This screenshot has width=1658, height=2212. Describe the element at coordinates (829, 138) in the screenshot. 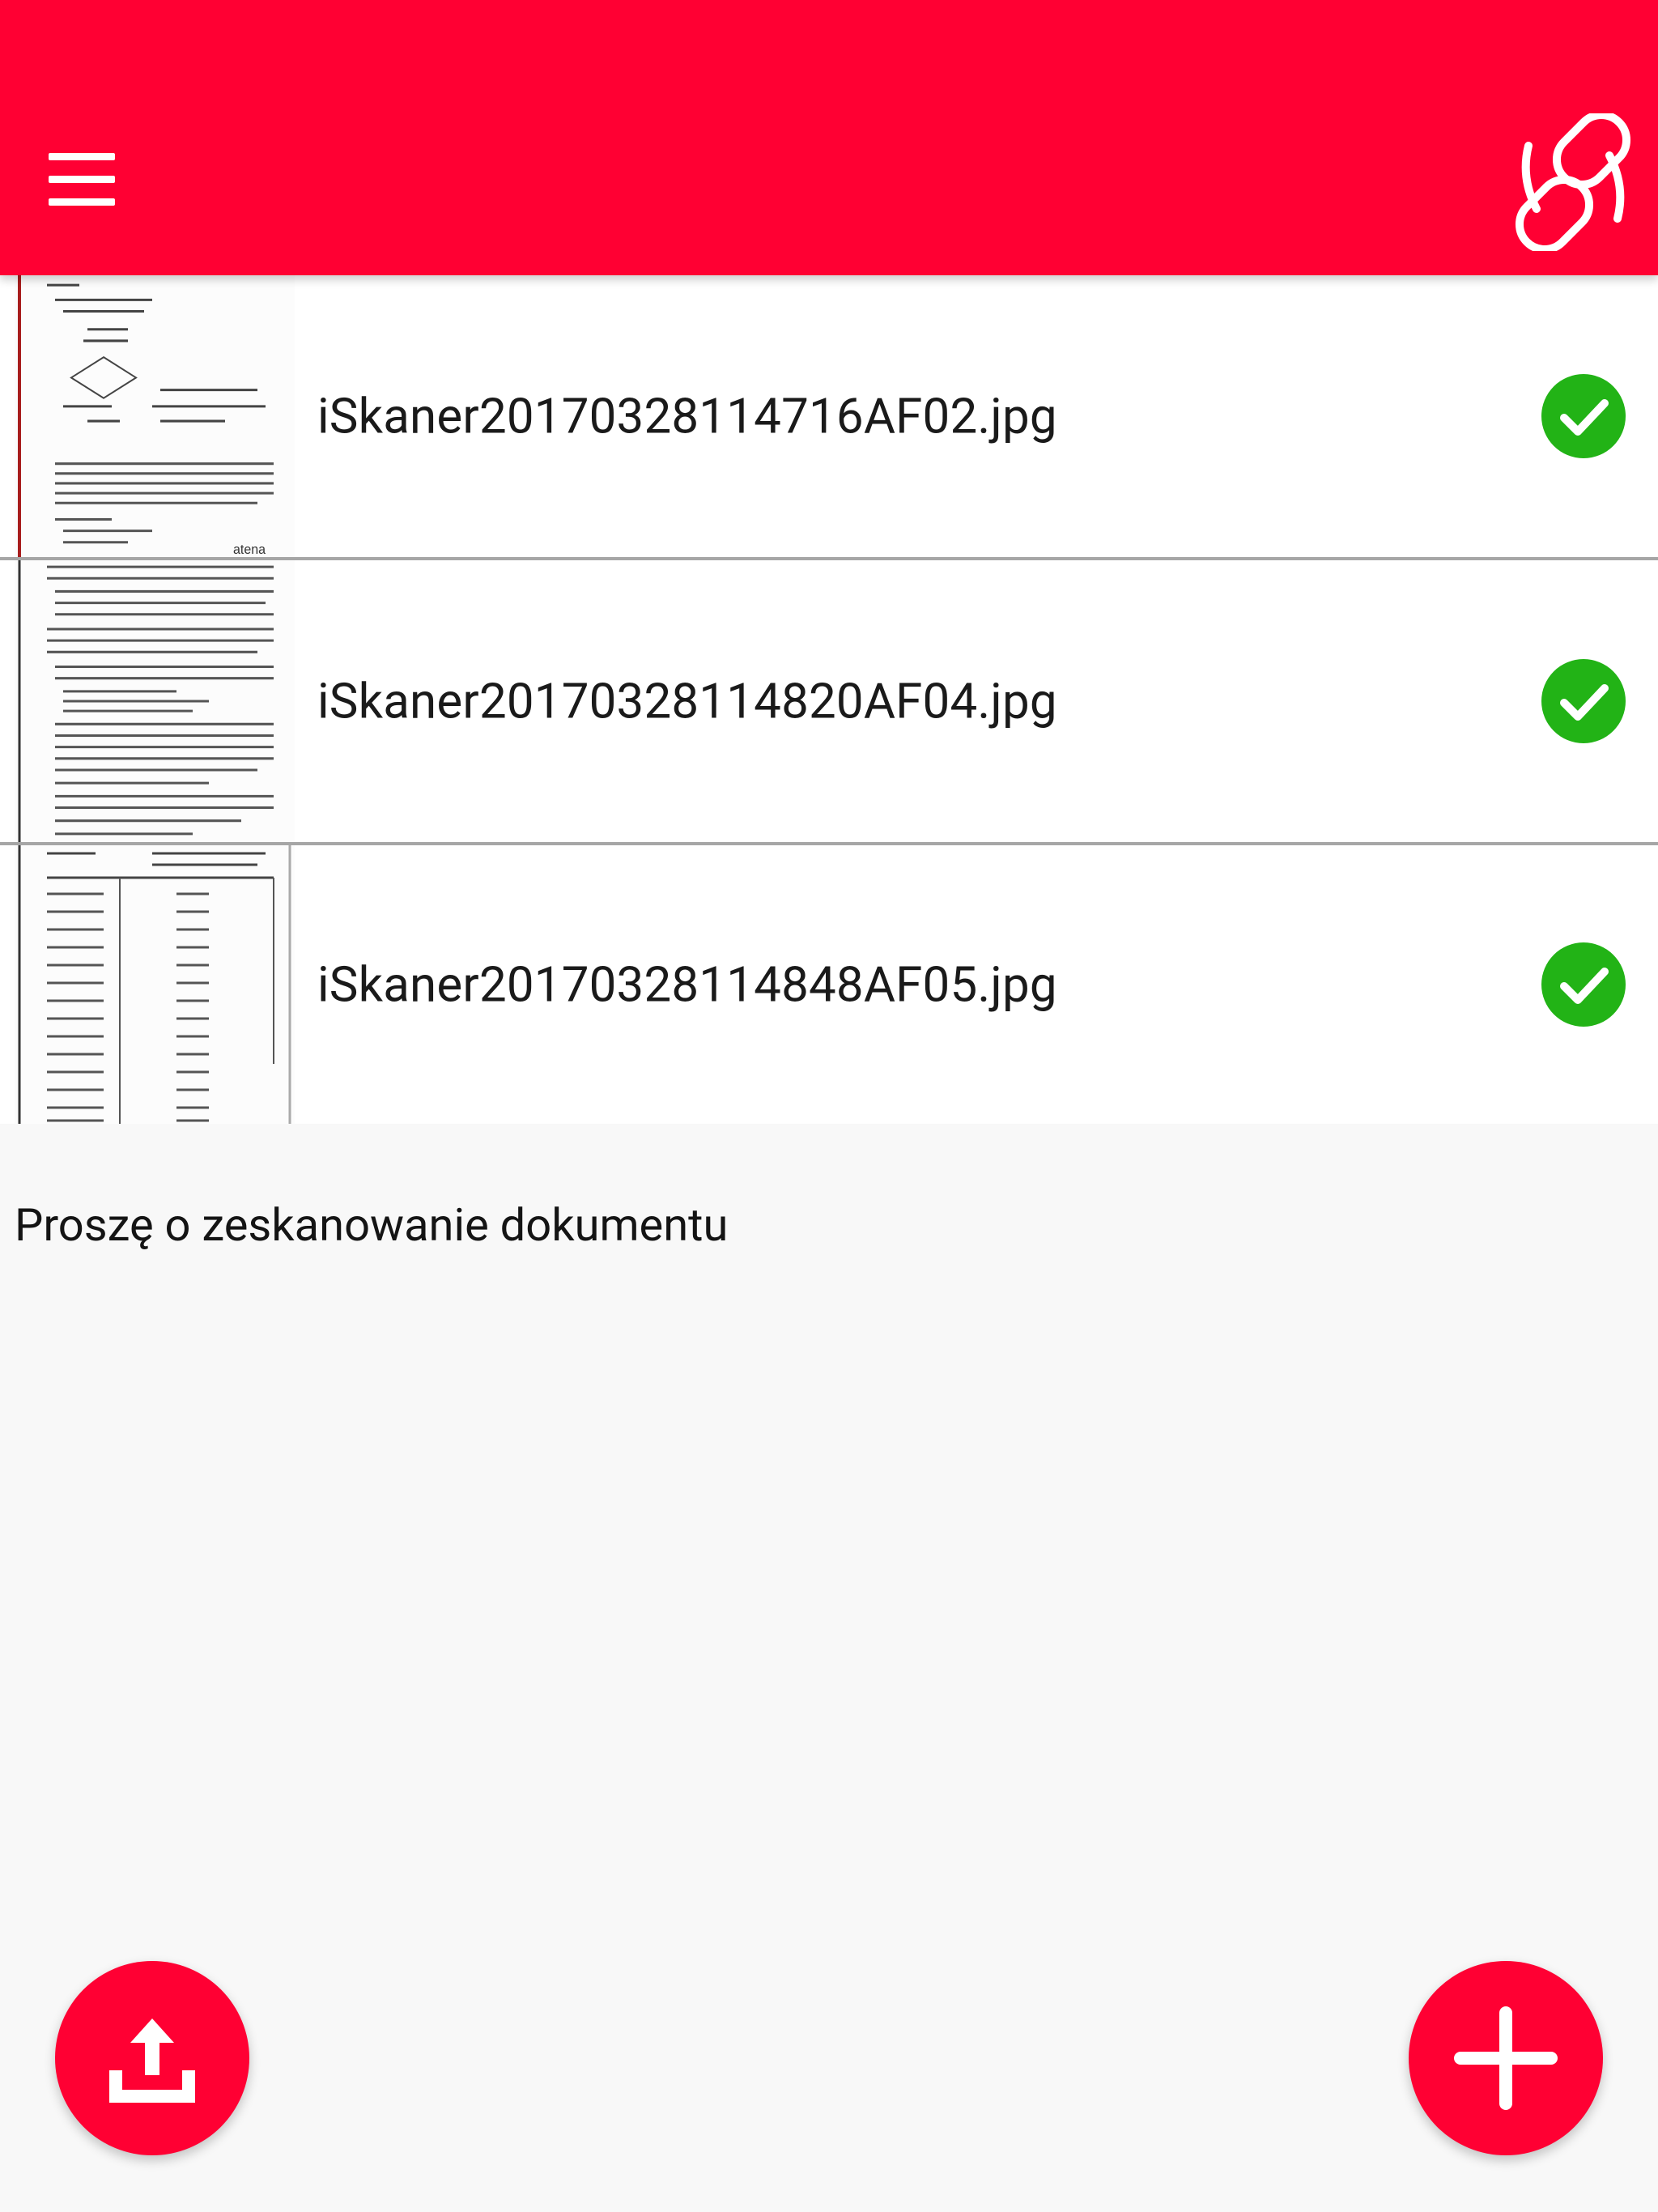

I see `app-bar` at that location.